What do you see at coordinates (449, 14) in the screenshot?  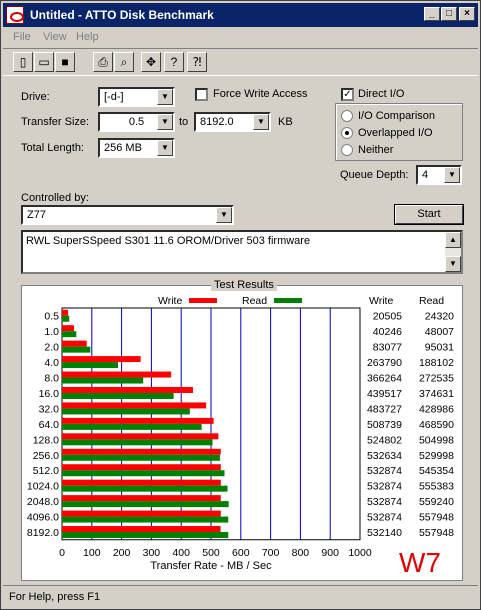 I see `maximize-button: □` at bounding box center [449, 14].